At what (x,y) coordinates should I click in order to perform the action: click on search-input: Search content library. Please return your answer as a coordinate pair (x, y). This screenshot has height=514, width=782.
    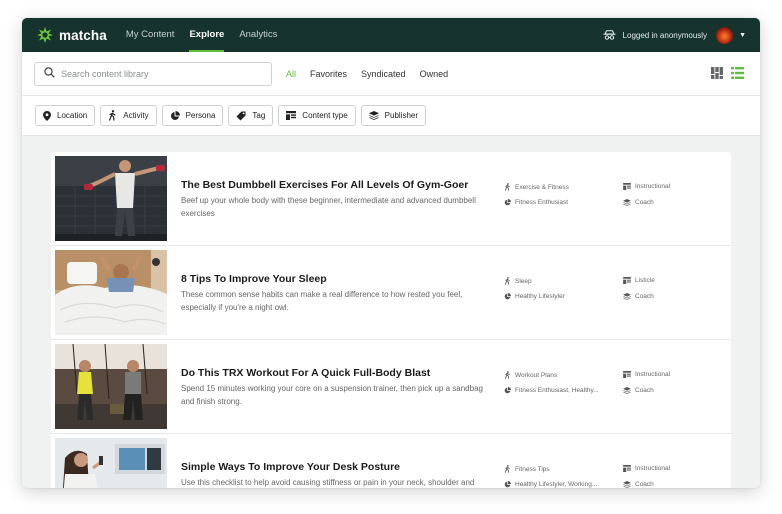
    Looking at the image, I should click on (153, 74).